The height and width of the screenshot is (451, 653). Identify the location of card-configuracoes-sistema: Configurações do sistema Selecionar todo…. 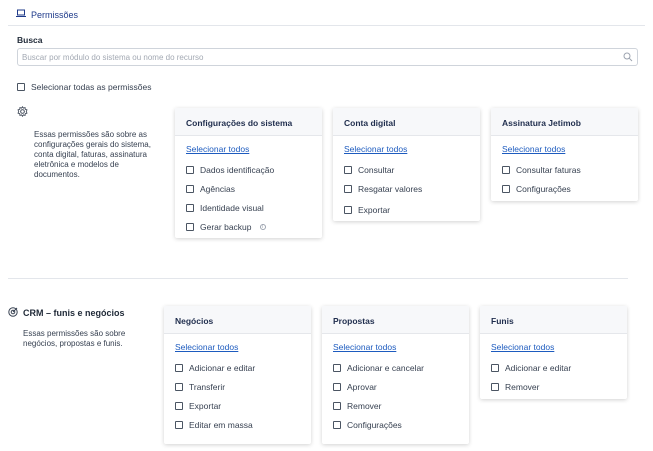
(248, 173).